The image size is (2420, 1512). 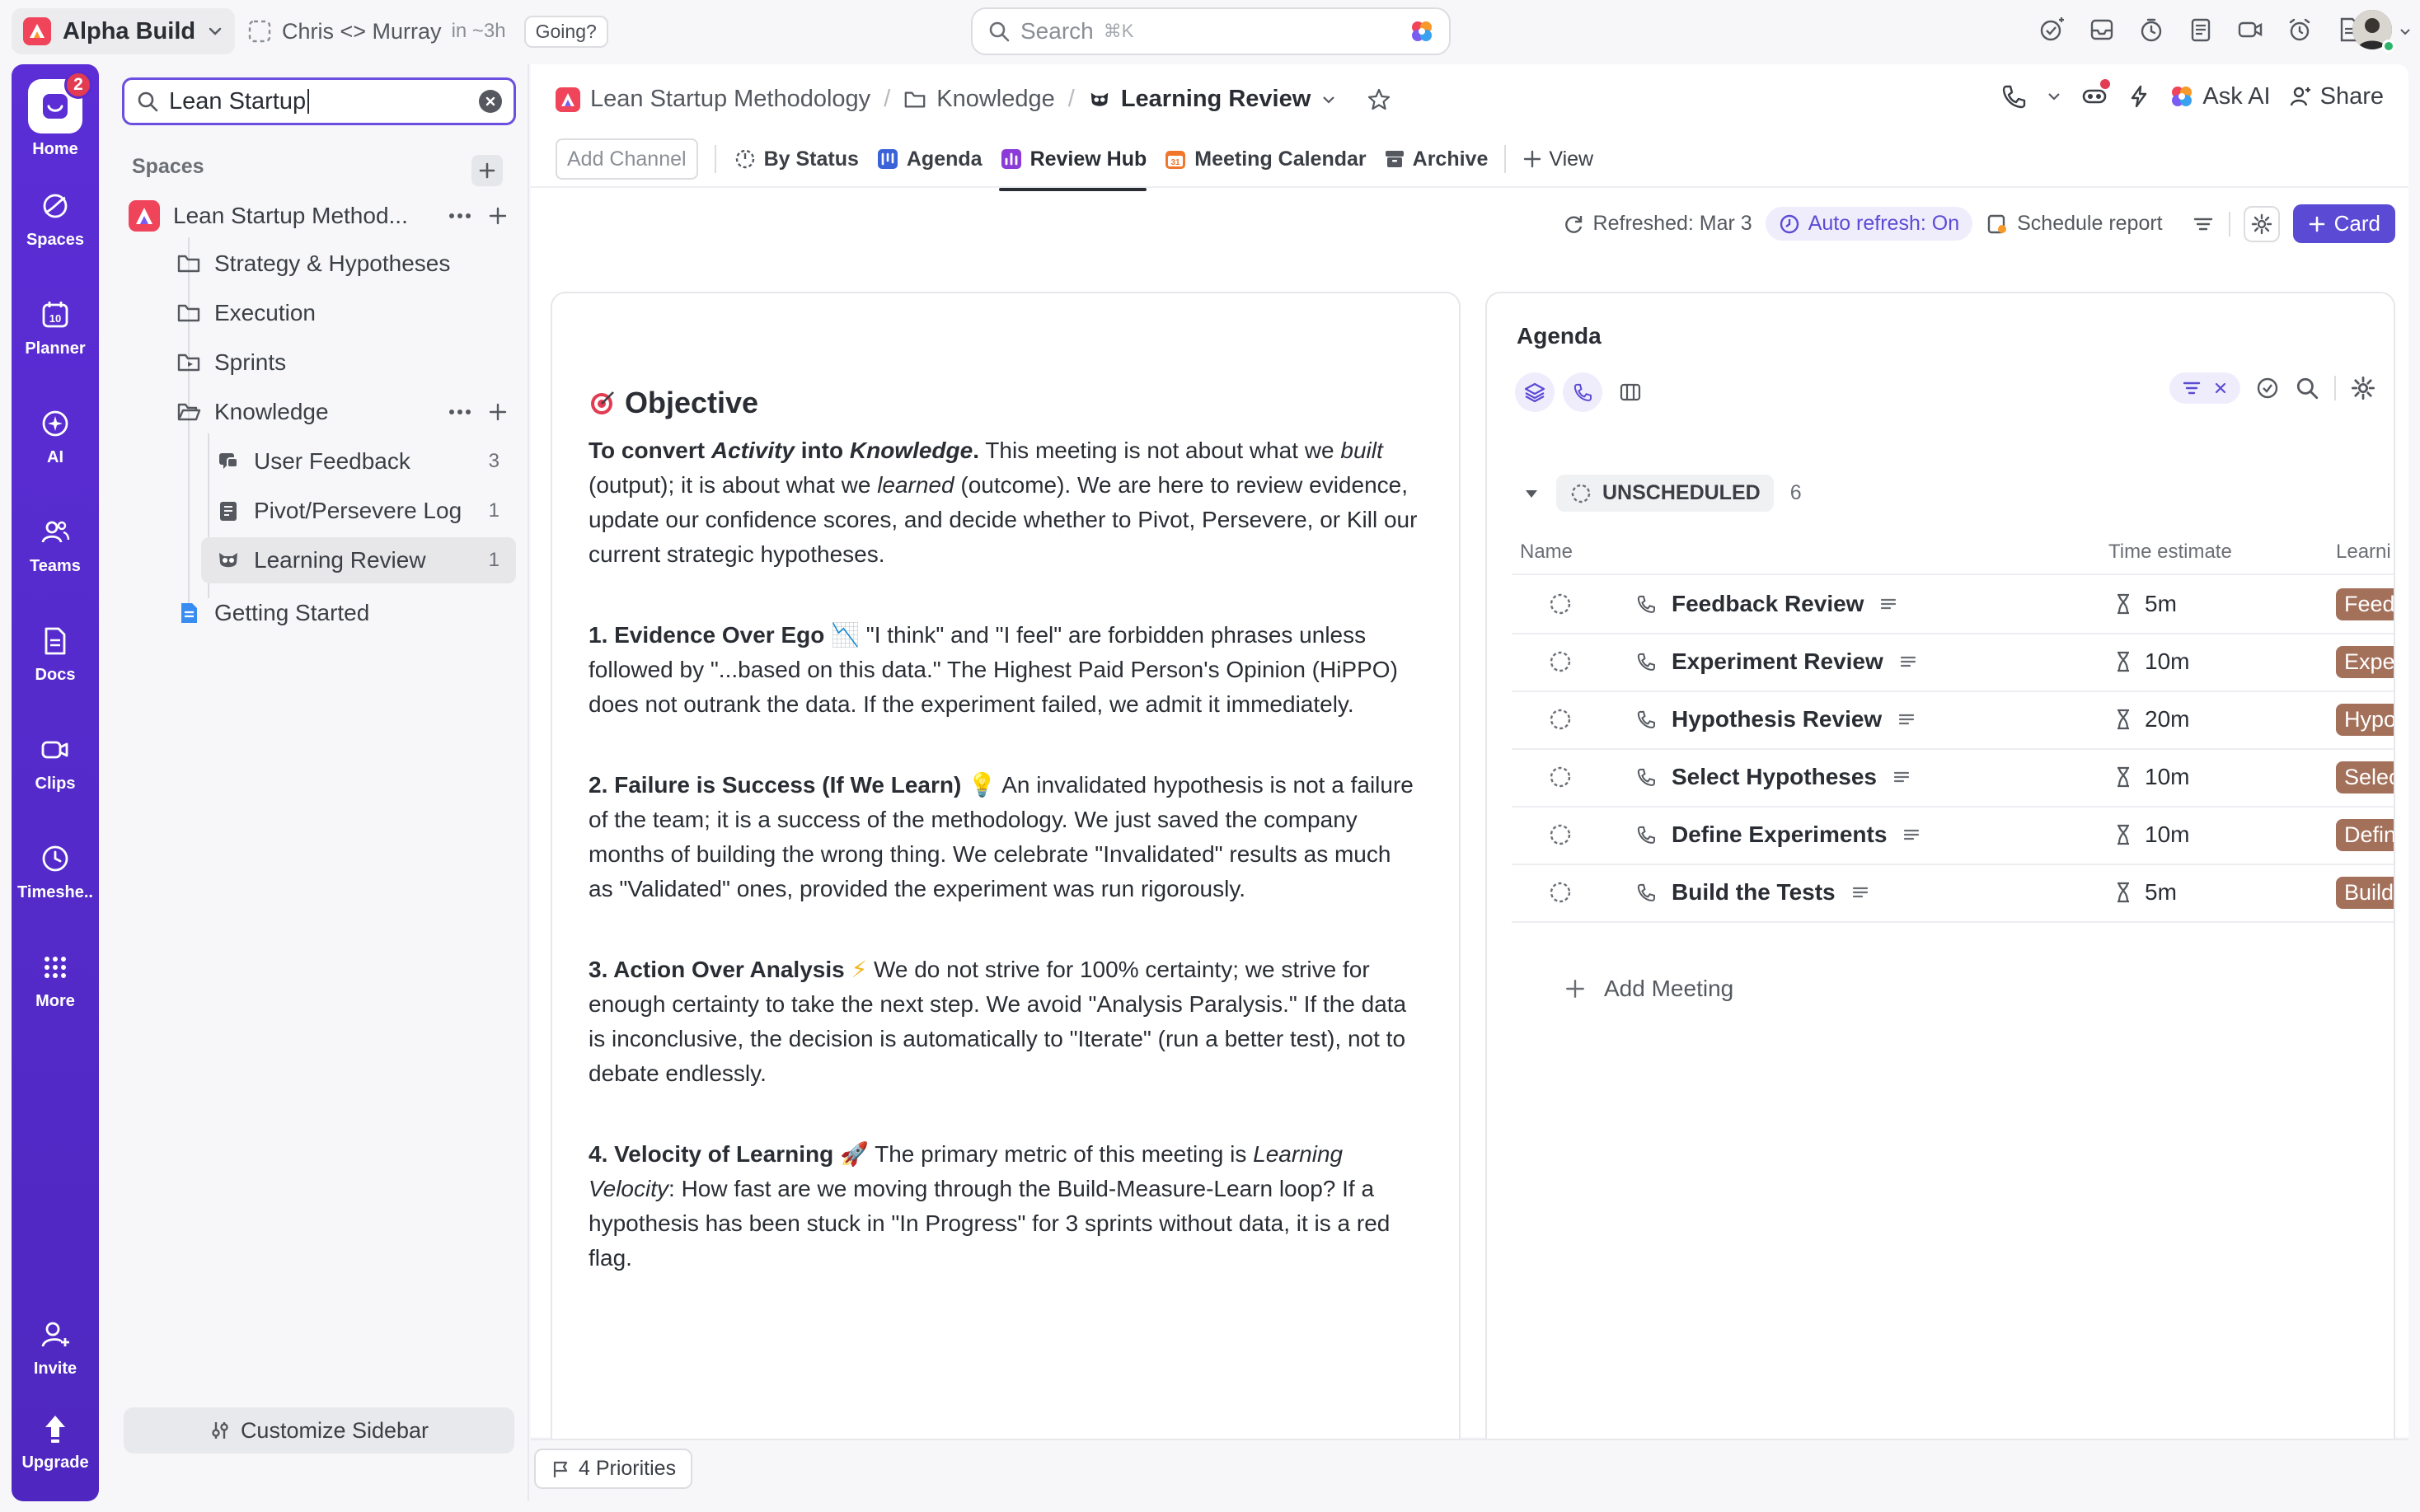 What do you see at coordinates (1953, 661) in the screenshot?
I see `agenda-table-row: Experiment Review 10m Expe` at bounding box center [1953, 661].